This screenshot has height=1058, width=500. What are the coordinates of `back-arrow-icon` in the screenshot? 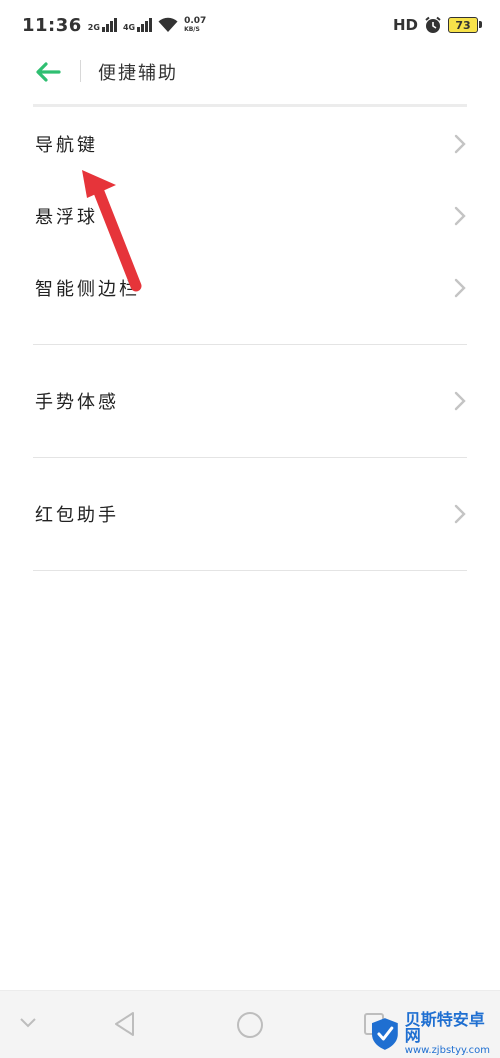 It's located at (48, 72).